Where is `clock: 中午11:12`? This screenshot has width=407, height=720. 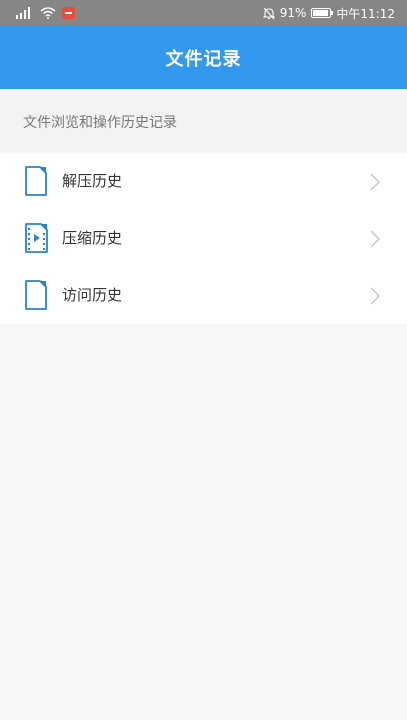
clock: 中午11:12 is located at coordinates (365, 13).